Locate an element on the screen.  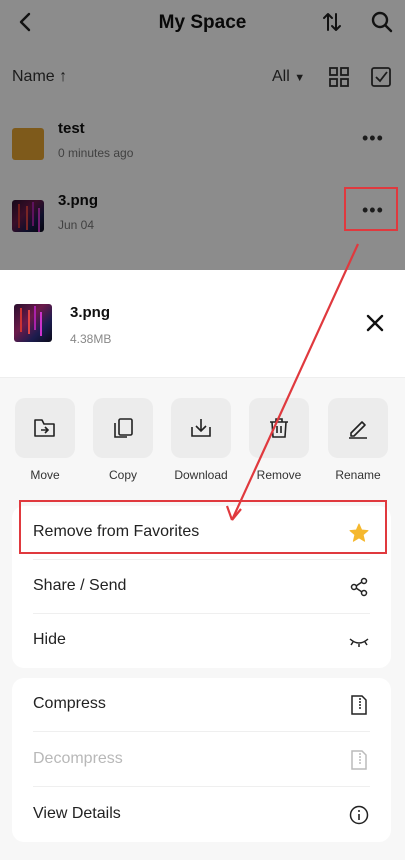
rename-button: Rename is located at coordinates (358, 443).